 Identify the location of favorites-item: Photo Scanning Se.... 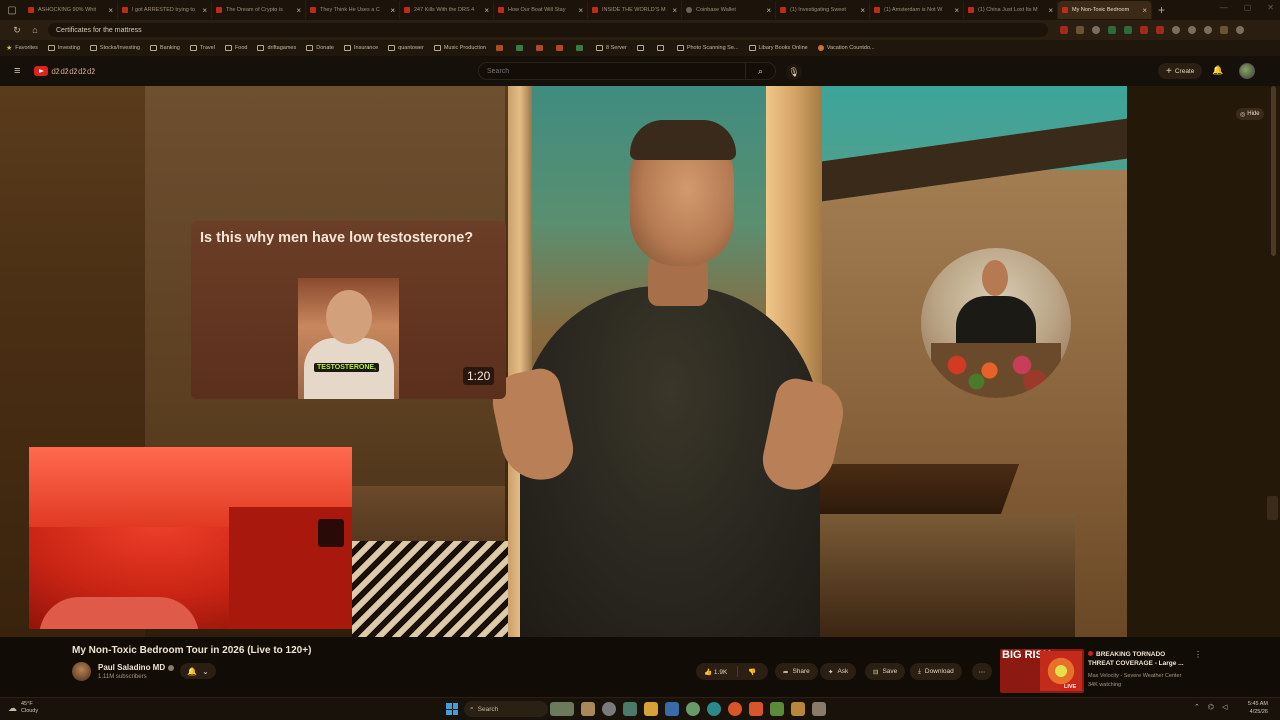
(707, 48).